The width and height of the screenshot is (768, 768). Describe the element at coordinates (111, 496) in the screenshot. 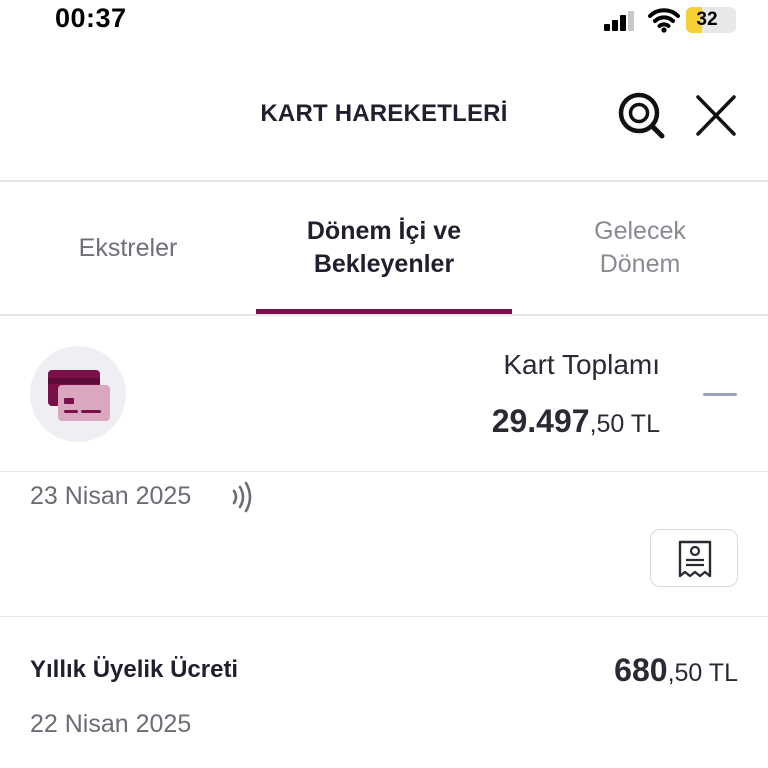

I see `transaction-date: 23 Nisan 2025` at that location.